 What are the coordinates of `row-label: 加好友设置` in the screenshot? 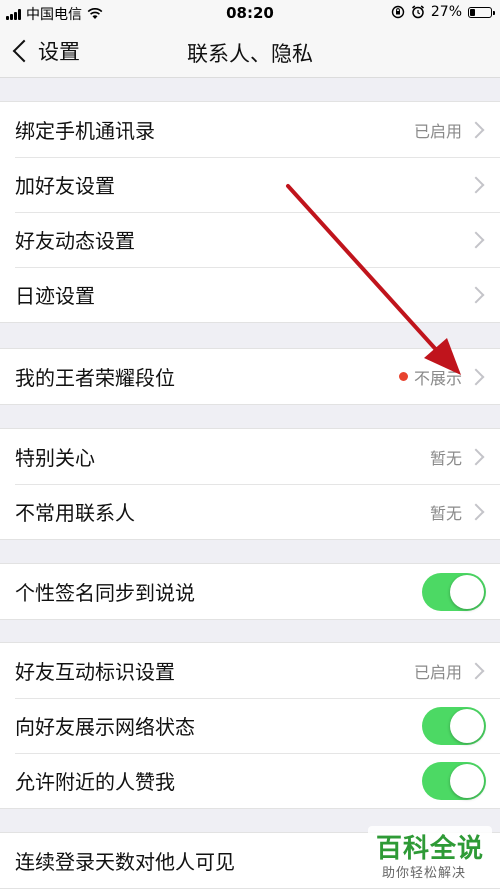 It's located at (65, 186).